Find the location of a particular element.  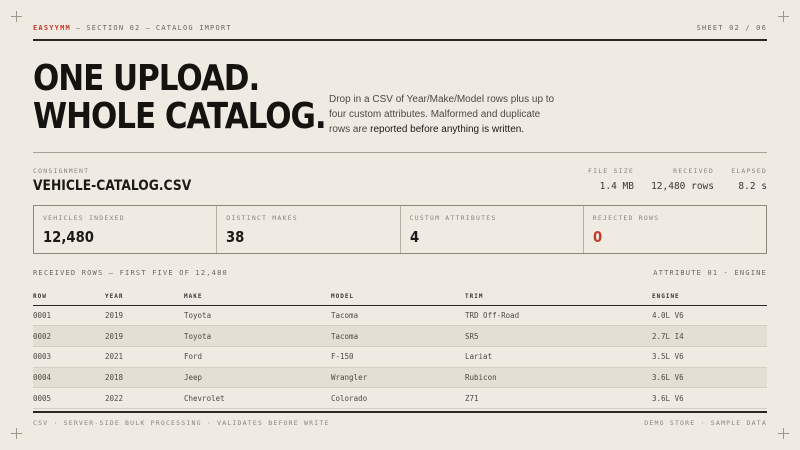

headline-line-1: ONE UPLOAD. is located at coordinates (146, 78).